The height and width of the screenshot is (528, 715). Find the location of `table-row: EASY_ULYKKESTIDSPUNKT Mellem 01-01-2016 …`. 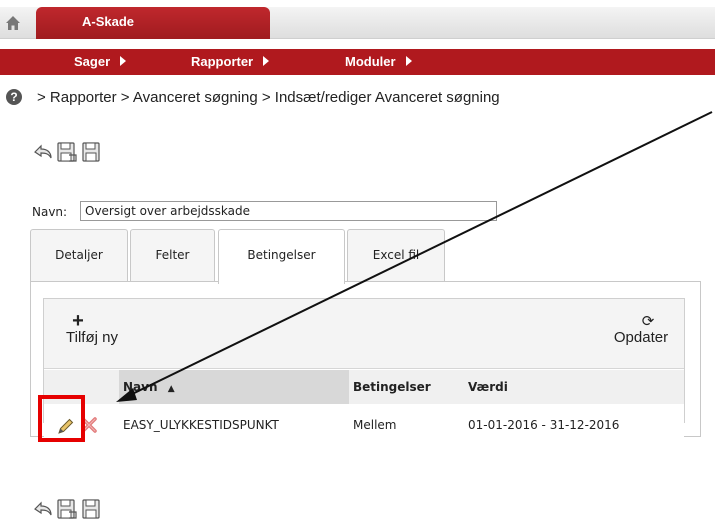

table-row: EASY_ULYKKESTIDSPUNKT Mellem 01-01-2016 … is located at coordinates (364, 427).